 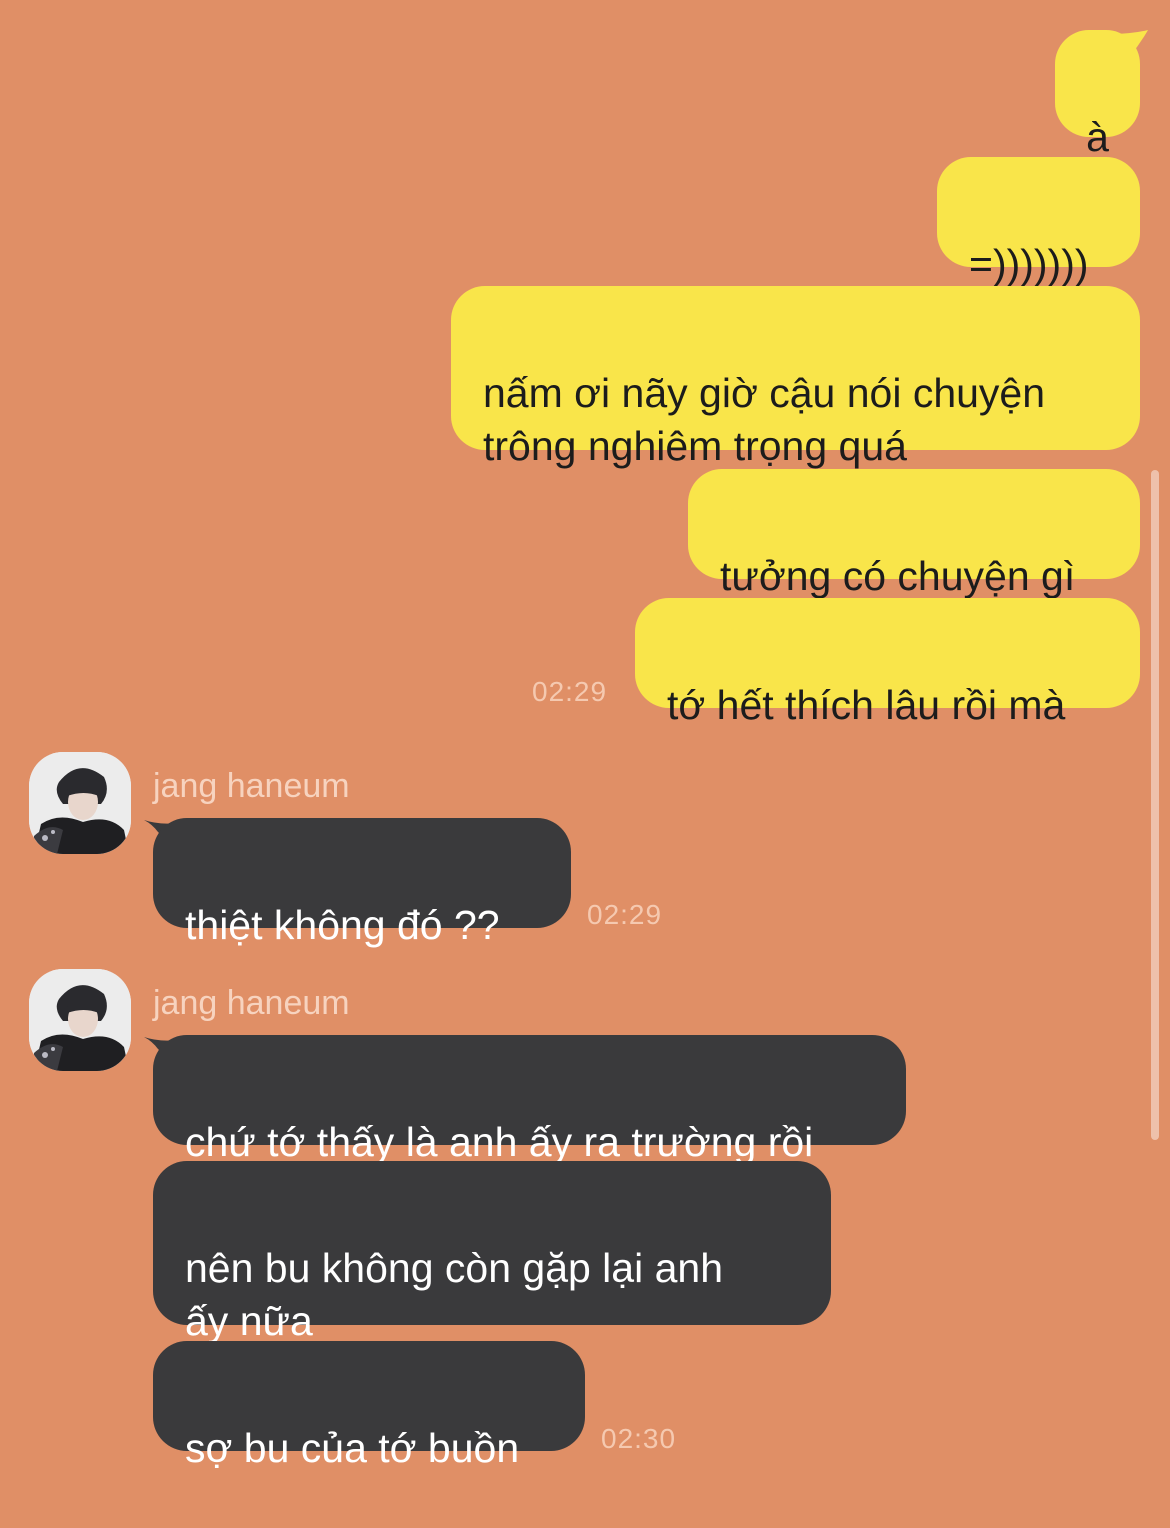 What do you see at coordinates (898, 576) in the screenshot?
I see `message-text: tưởng có chuyện gì` at bounding box center [898, 576].